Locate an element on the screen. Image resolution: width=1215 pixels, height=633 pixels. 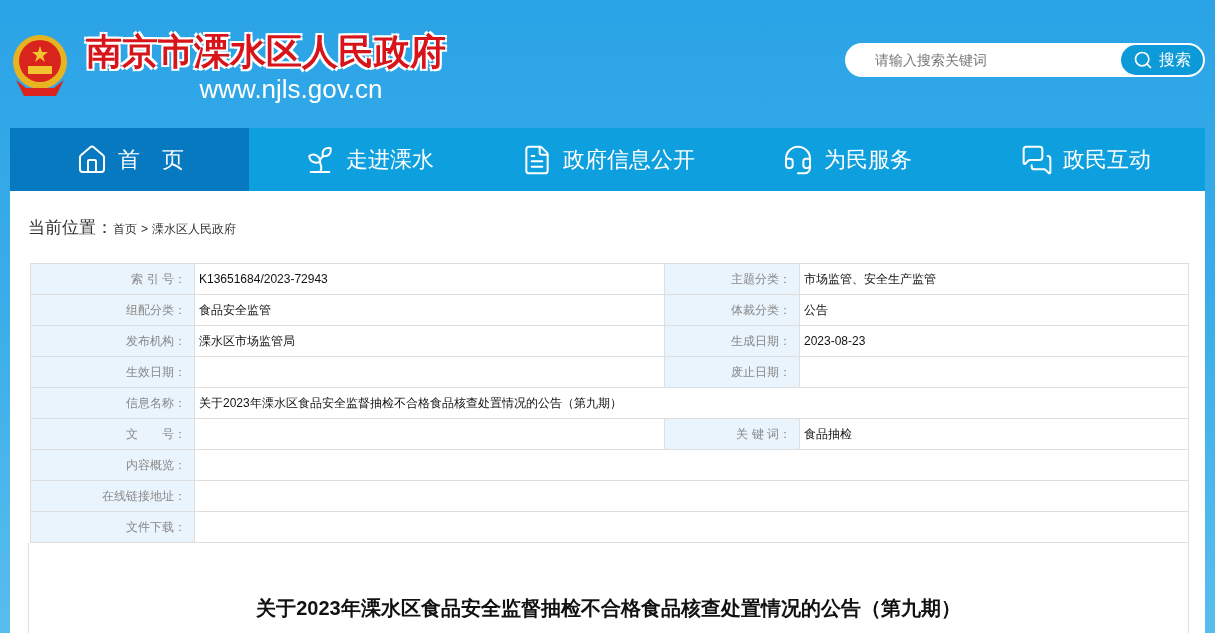
search-button: 搜索 is located at coordinates (1162, 60).